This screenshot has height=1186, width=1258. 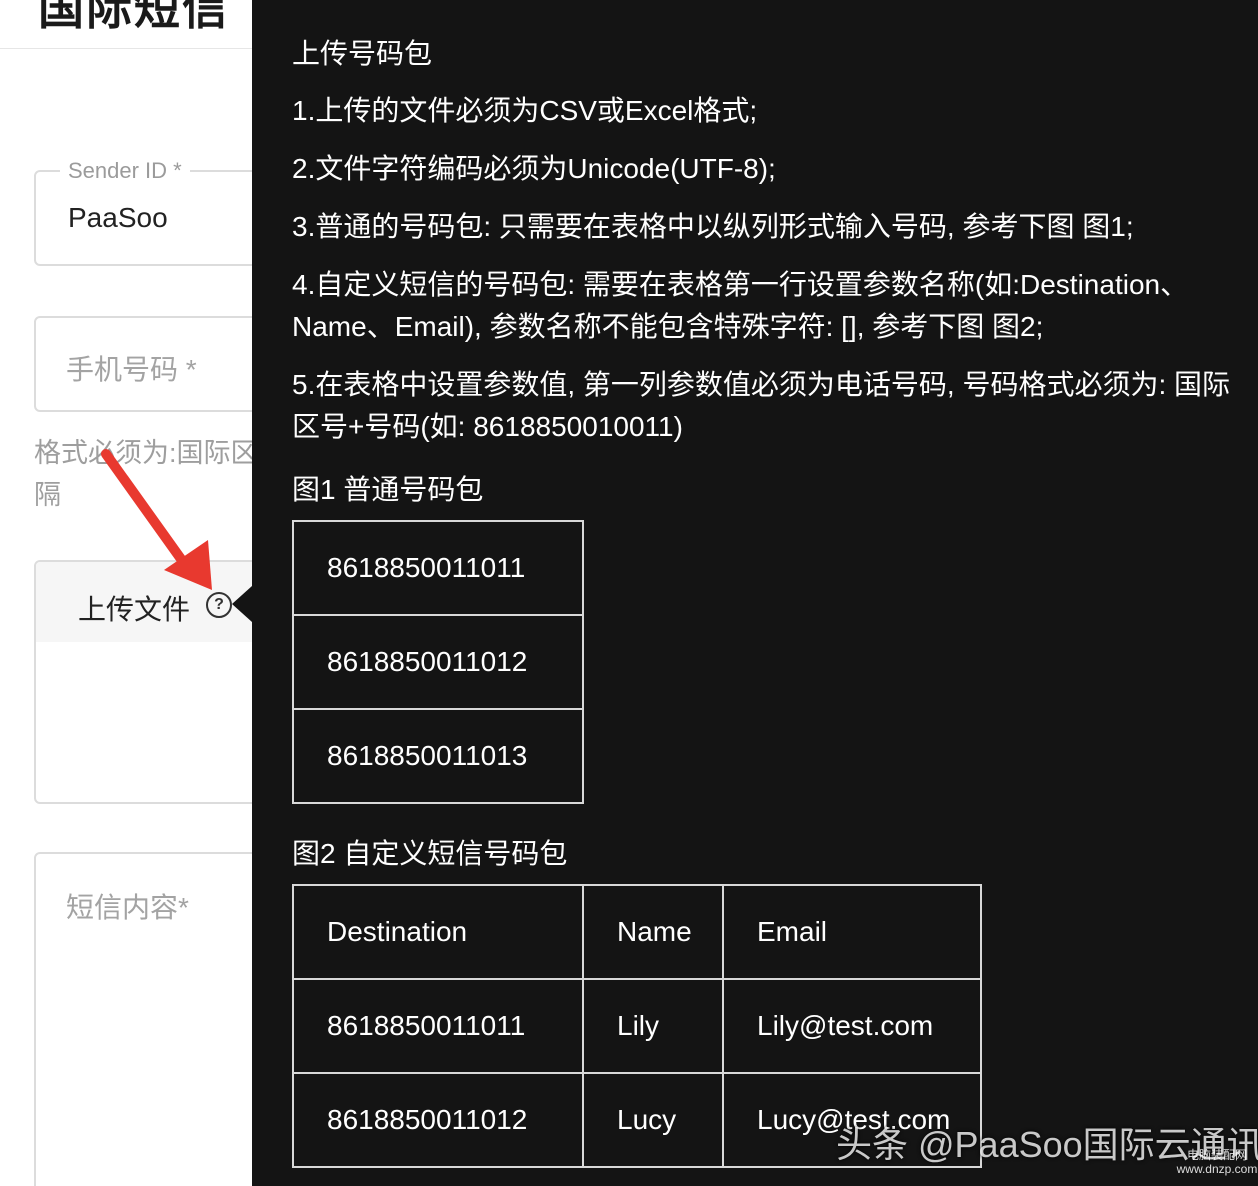 What do you see at coordinates (47, 495) in the screenshot?
I see `phone-format-hint-line2: 隔` at bounding box center [47, 495].